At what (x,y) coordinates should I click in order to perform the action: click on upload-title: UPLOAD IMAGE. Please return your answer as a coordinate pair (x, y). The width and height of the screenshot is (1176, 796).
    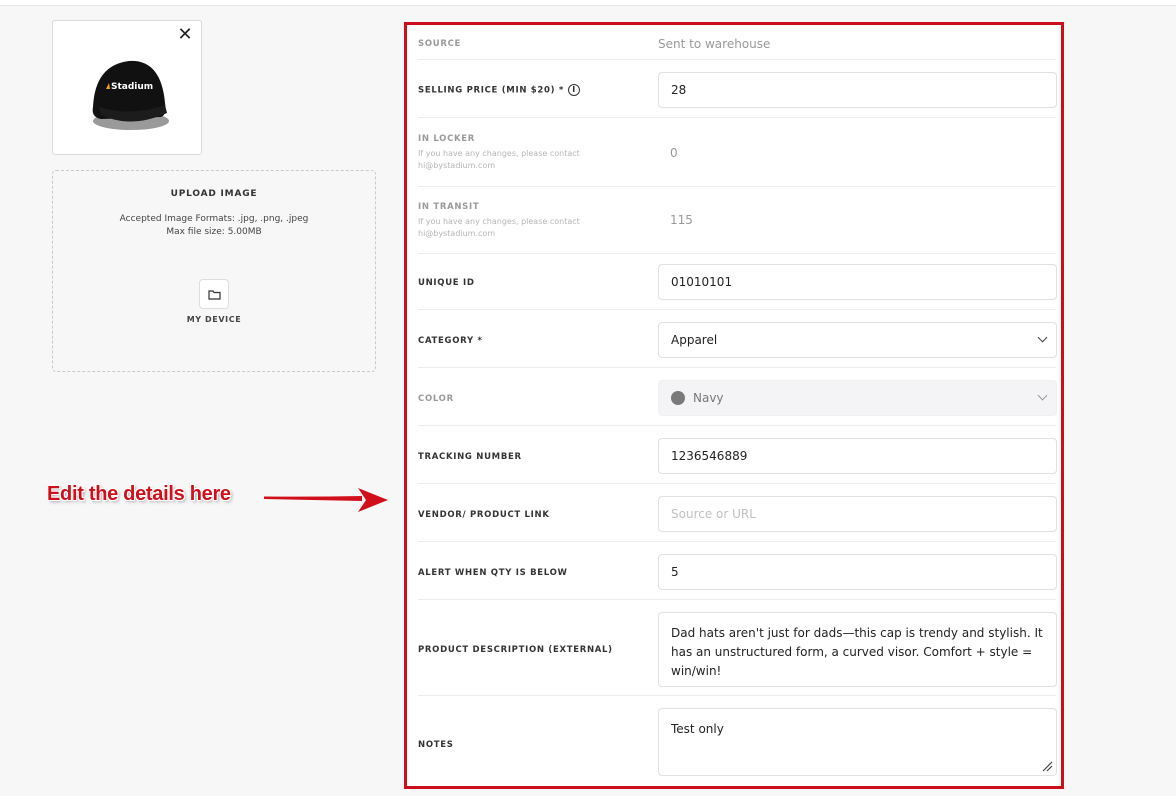
    Looking at the image, I should click on (214, 194).